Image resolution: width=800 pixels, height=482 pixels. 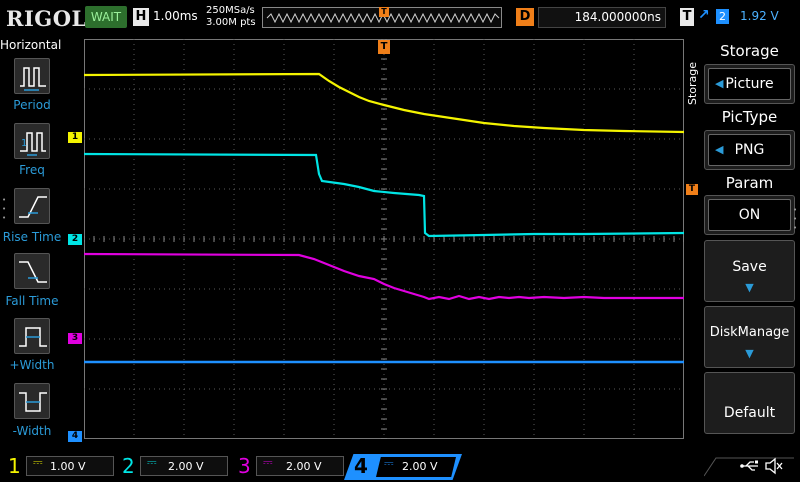 What do you see at coordinates (24, 143) in the screenshot?
I see `svg-text: 1` at bounding box center [24, 143].